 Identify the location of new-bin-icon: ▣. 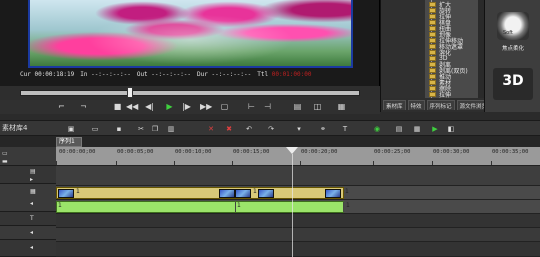
(71, 129).